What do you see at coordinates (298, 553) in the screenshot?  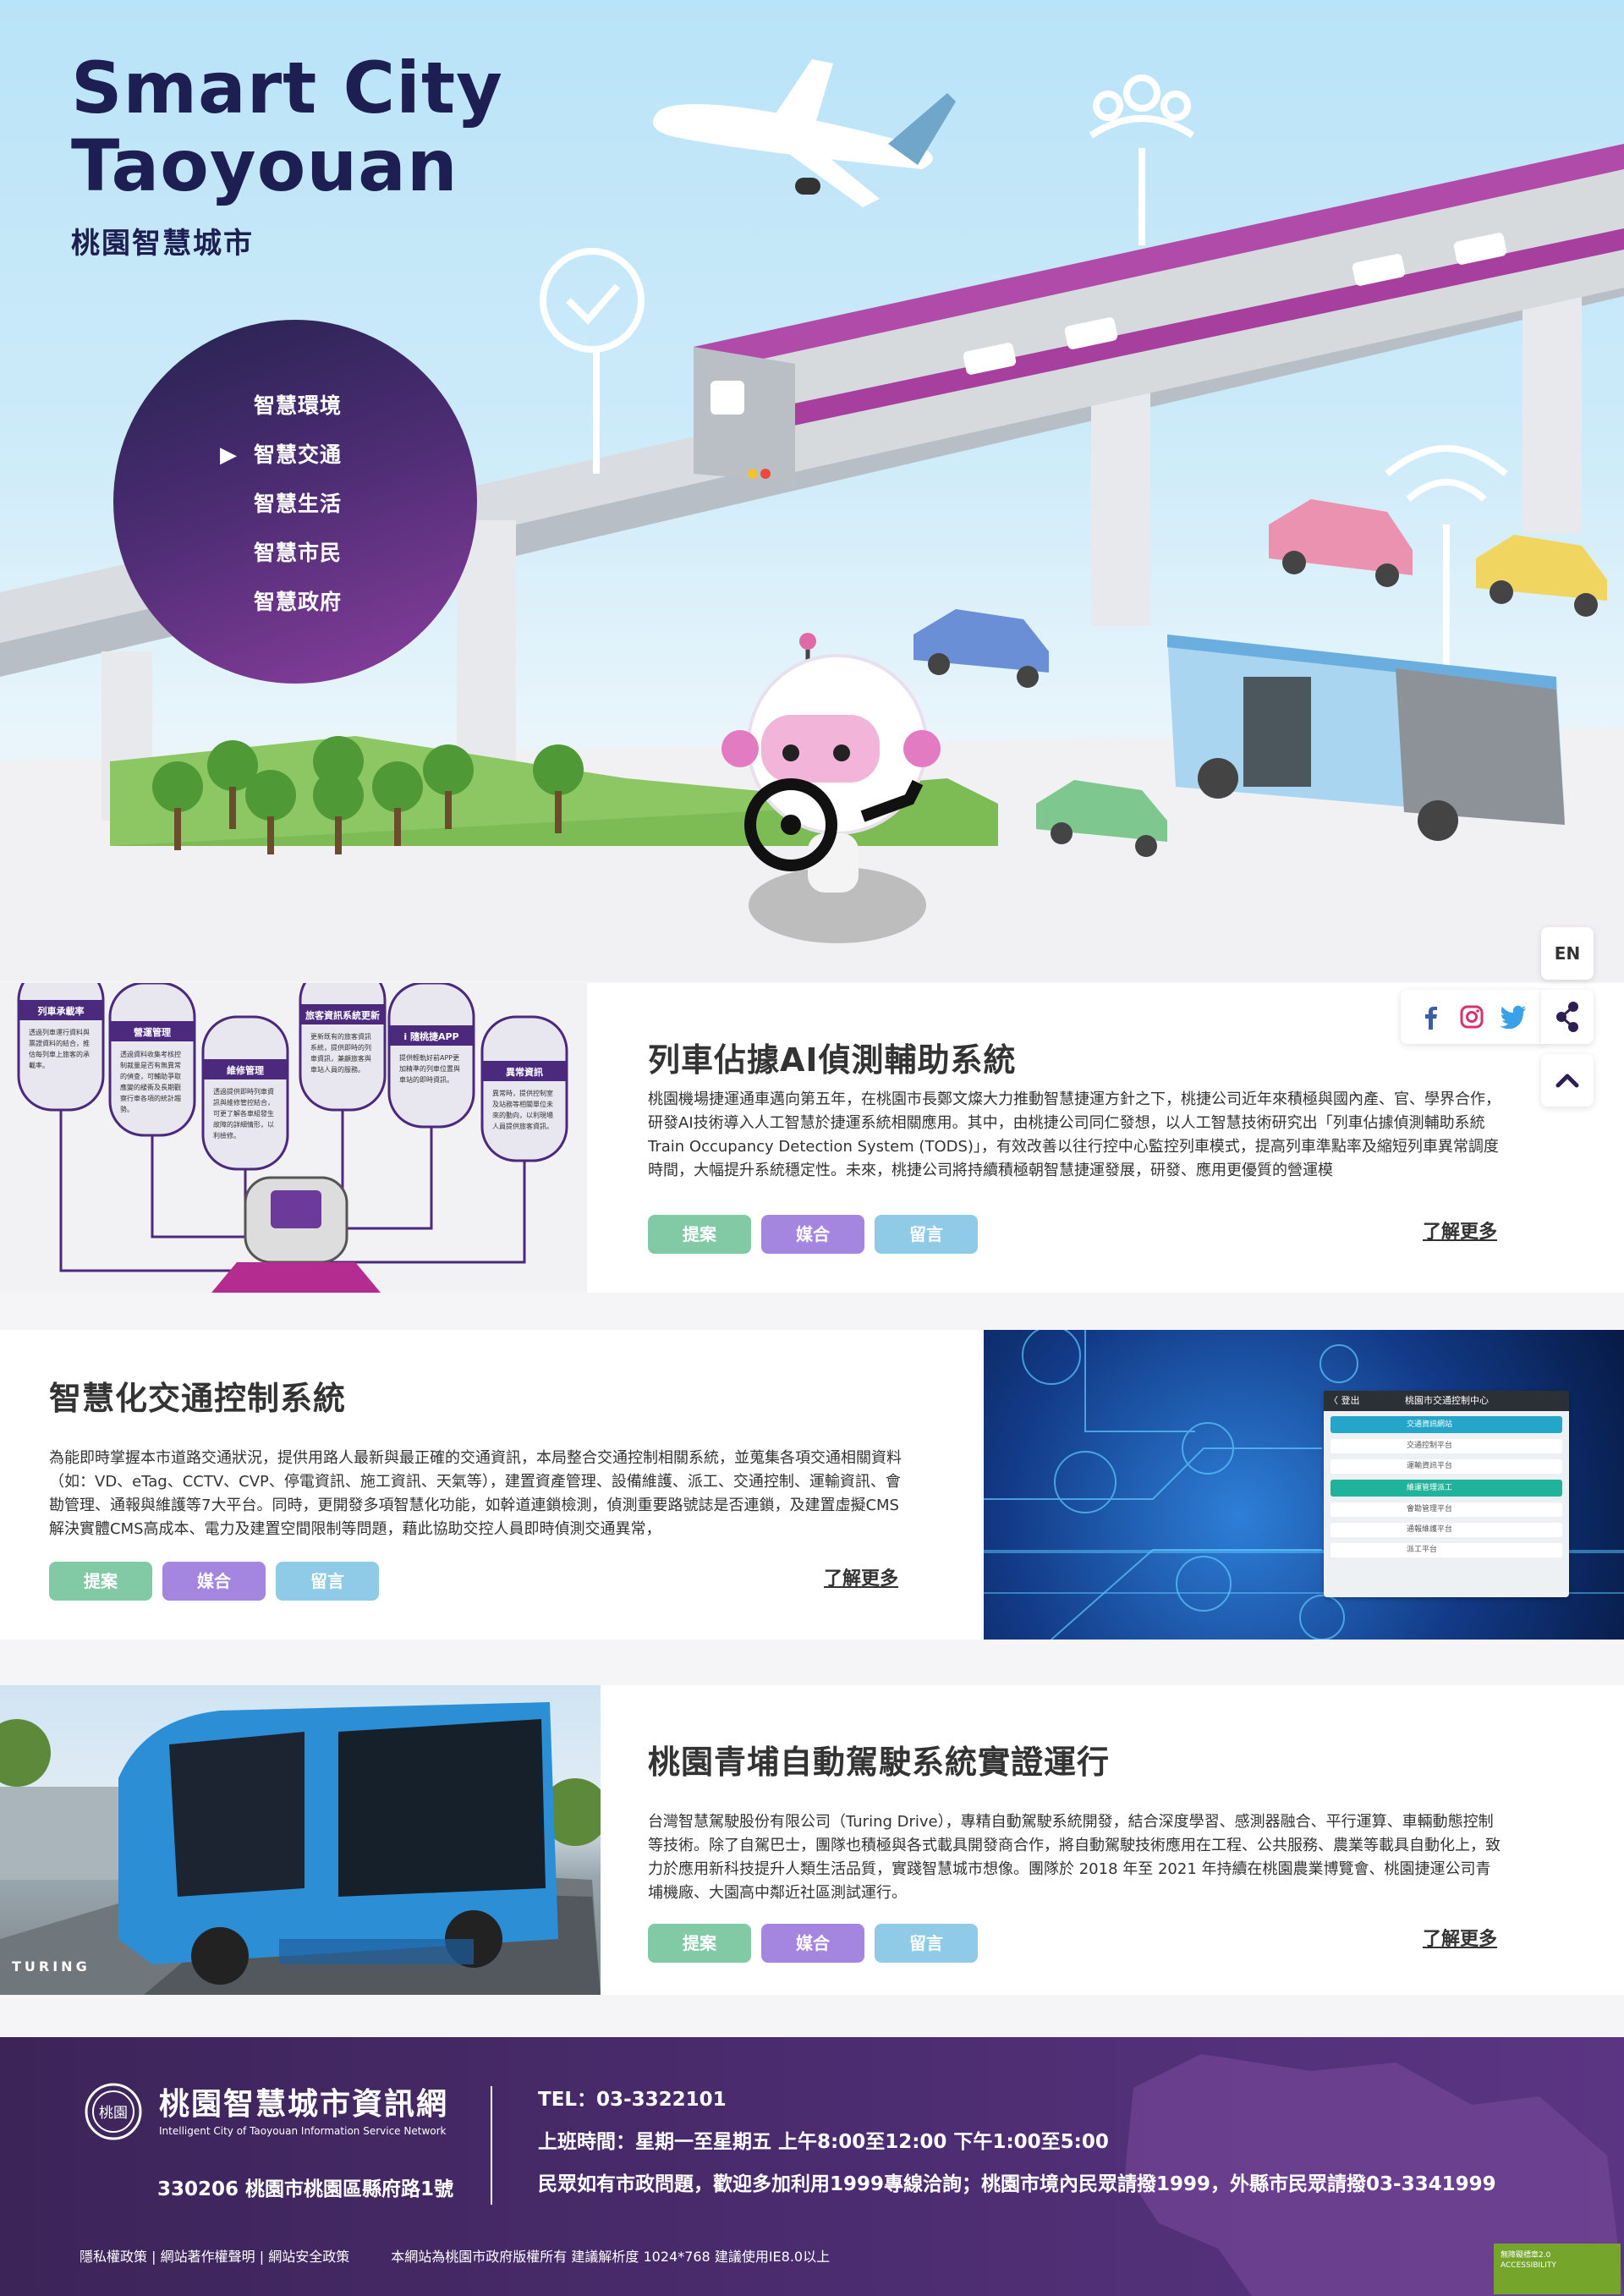 I see `menu-item-label: 智慧市民` at bounding box center [298, 553].